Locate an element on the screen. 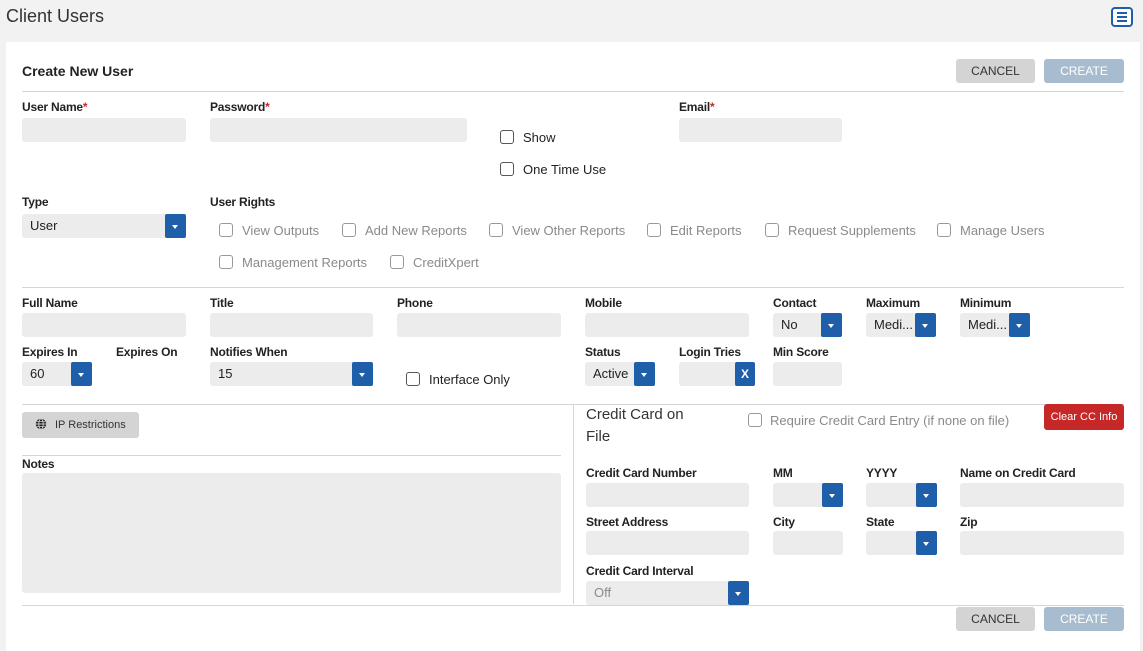 This screenshot has height=651, width=1143. right-management-reports-label: Management Reports is located at coordinates (305, 262).